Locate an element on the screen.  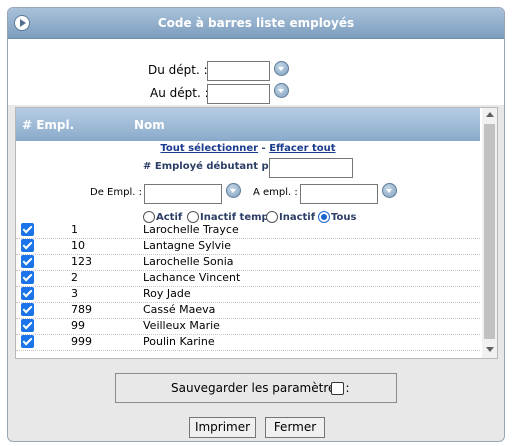
scrollbar-thumb is located at coordinates (489, 231).